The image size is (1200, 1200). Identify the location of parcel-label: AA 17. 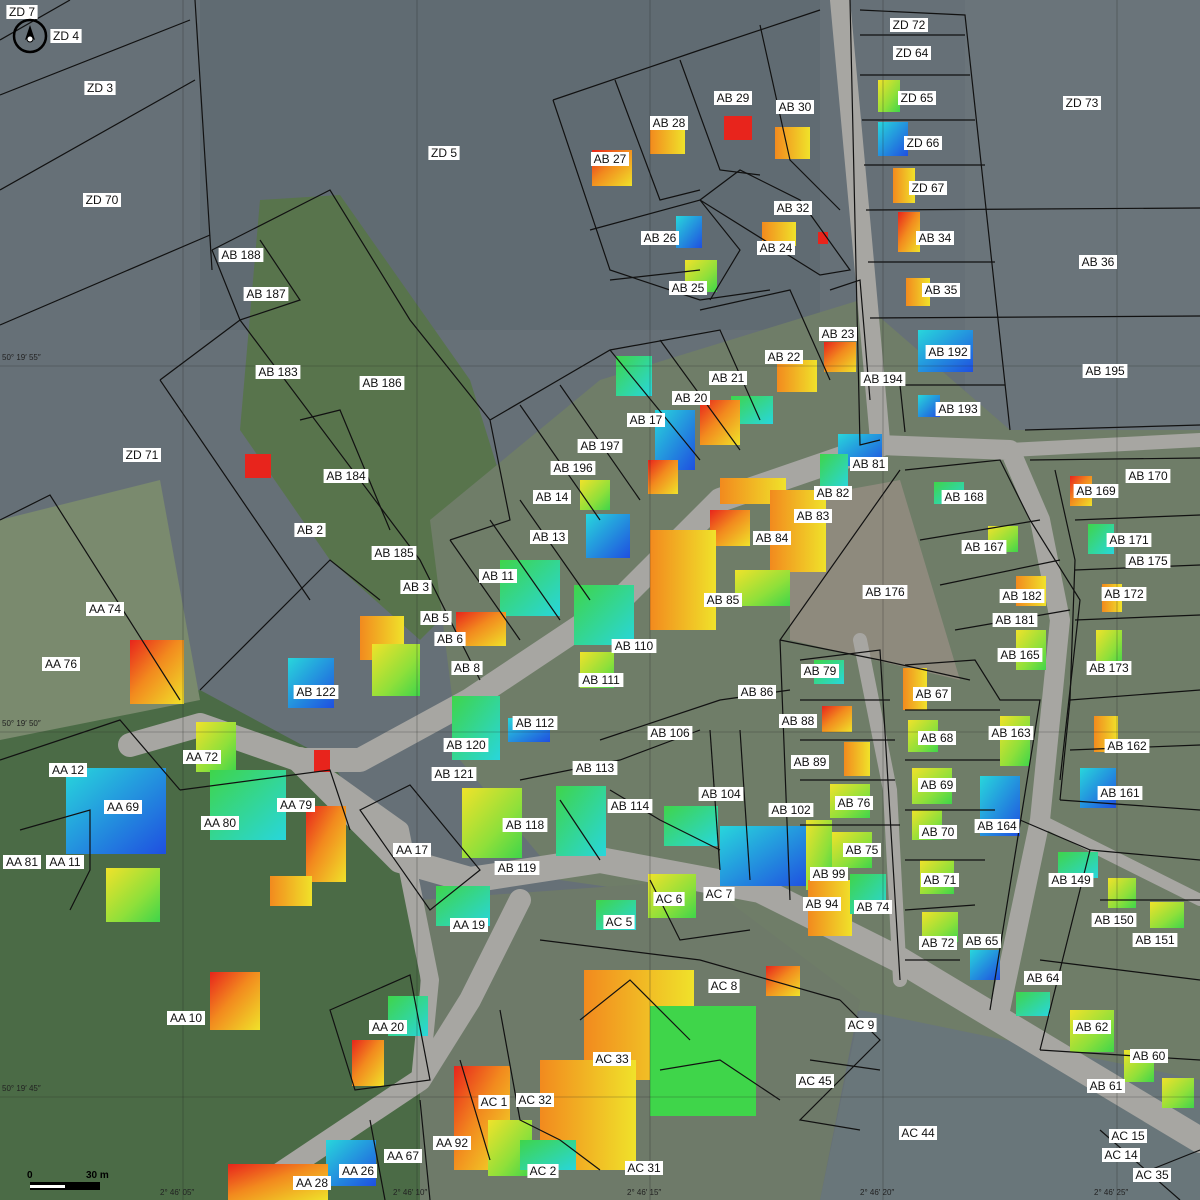
(412, 850).